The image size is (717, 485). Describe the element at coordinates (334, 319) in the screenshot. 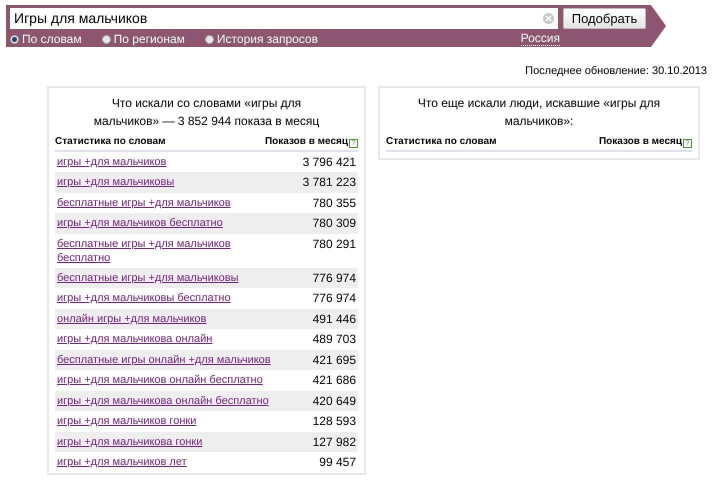

I see `count-text: 491 446` at that location.